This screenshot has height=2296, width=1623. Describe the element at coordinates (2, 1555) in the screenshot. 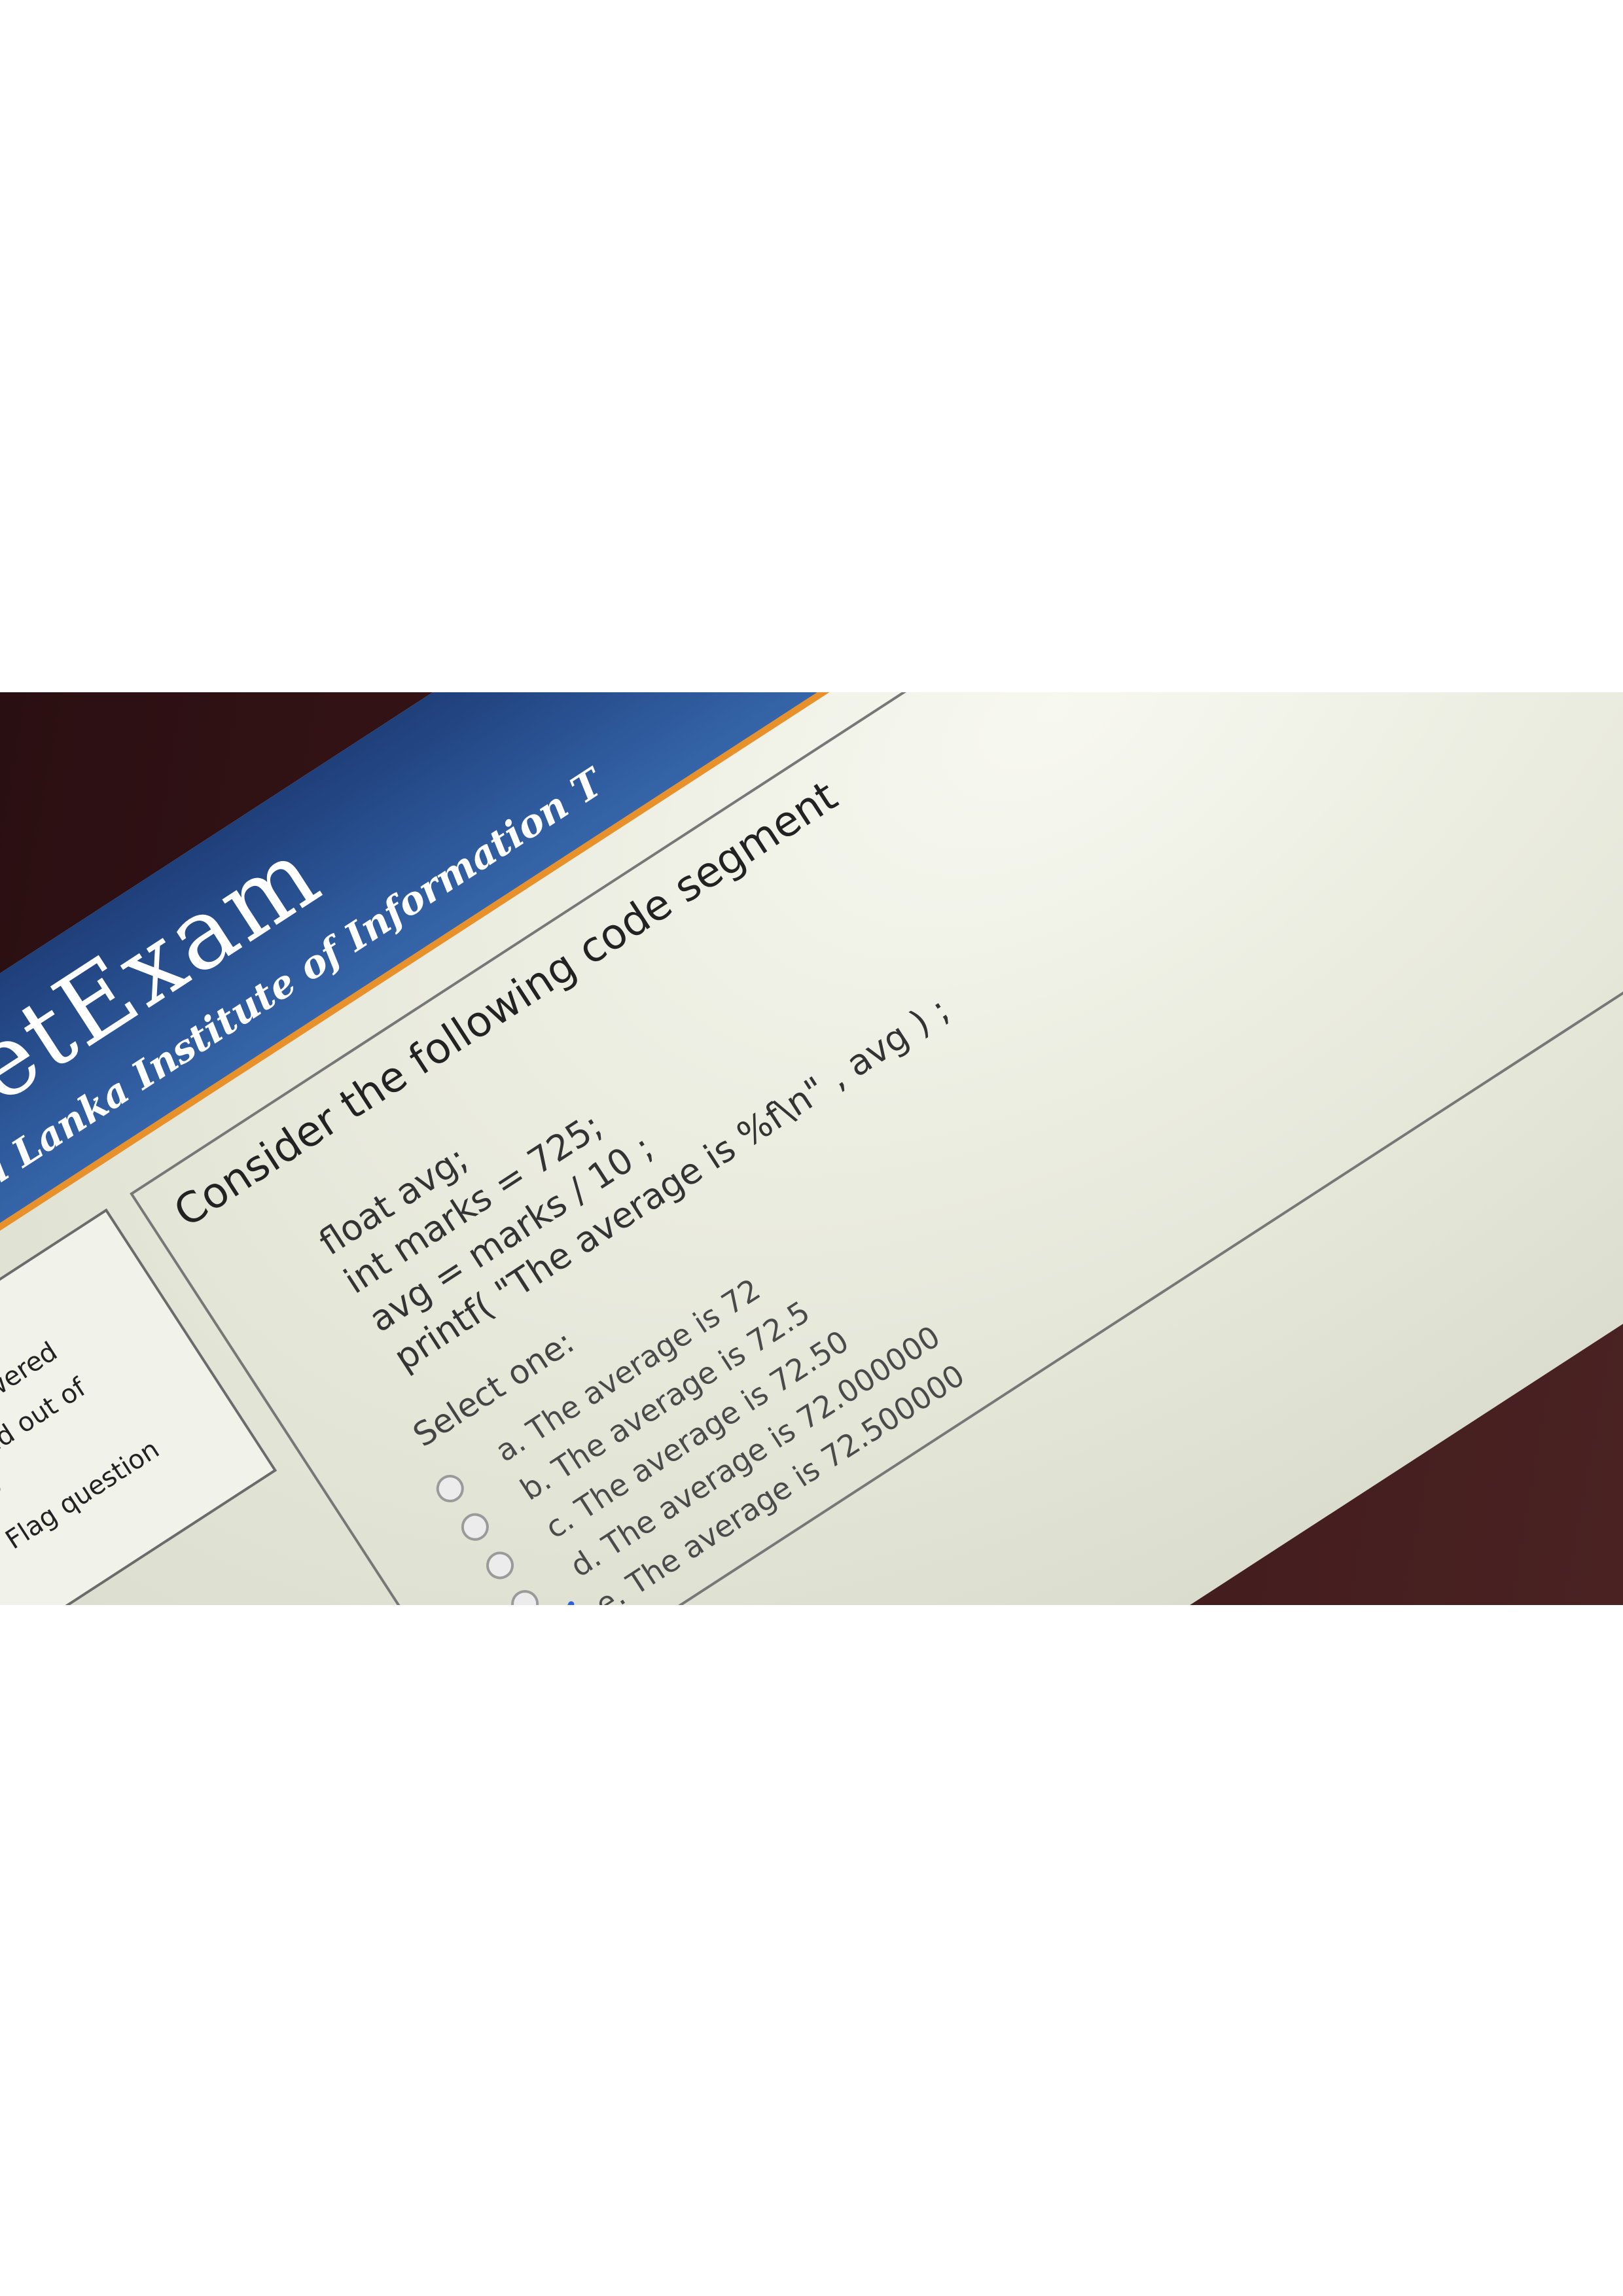

I see `flag-icon` at that location.